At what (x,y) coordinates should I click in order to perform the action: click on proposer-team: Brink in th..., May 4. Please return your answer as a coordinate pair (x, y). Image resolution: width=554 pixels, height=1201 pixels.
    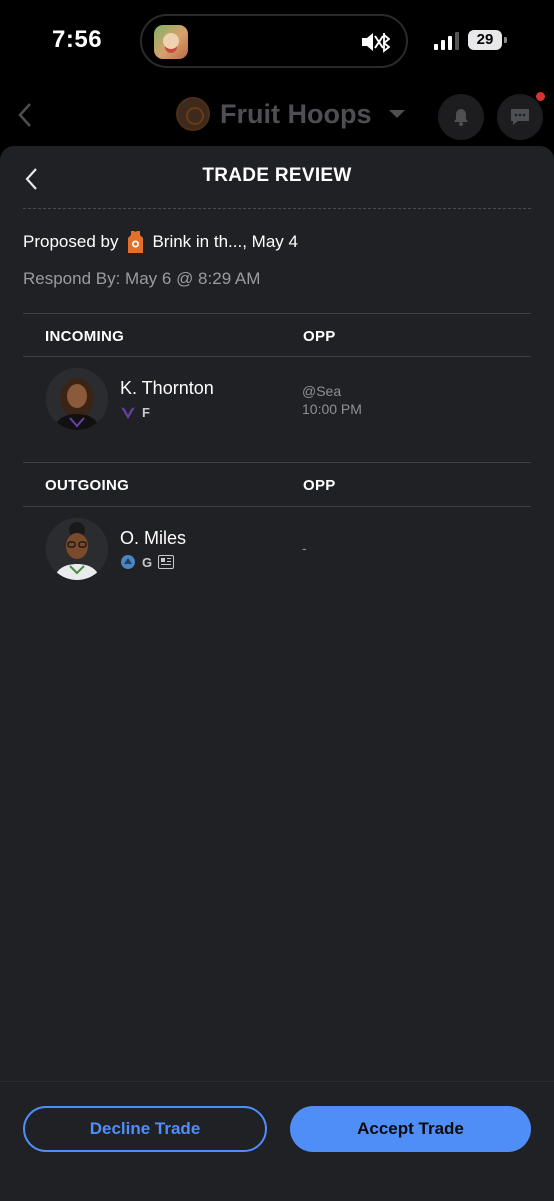
    Looking at the image, I should click on (225, 241).